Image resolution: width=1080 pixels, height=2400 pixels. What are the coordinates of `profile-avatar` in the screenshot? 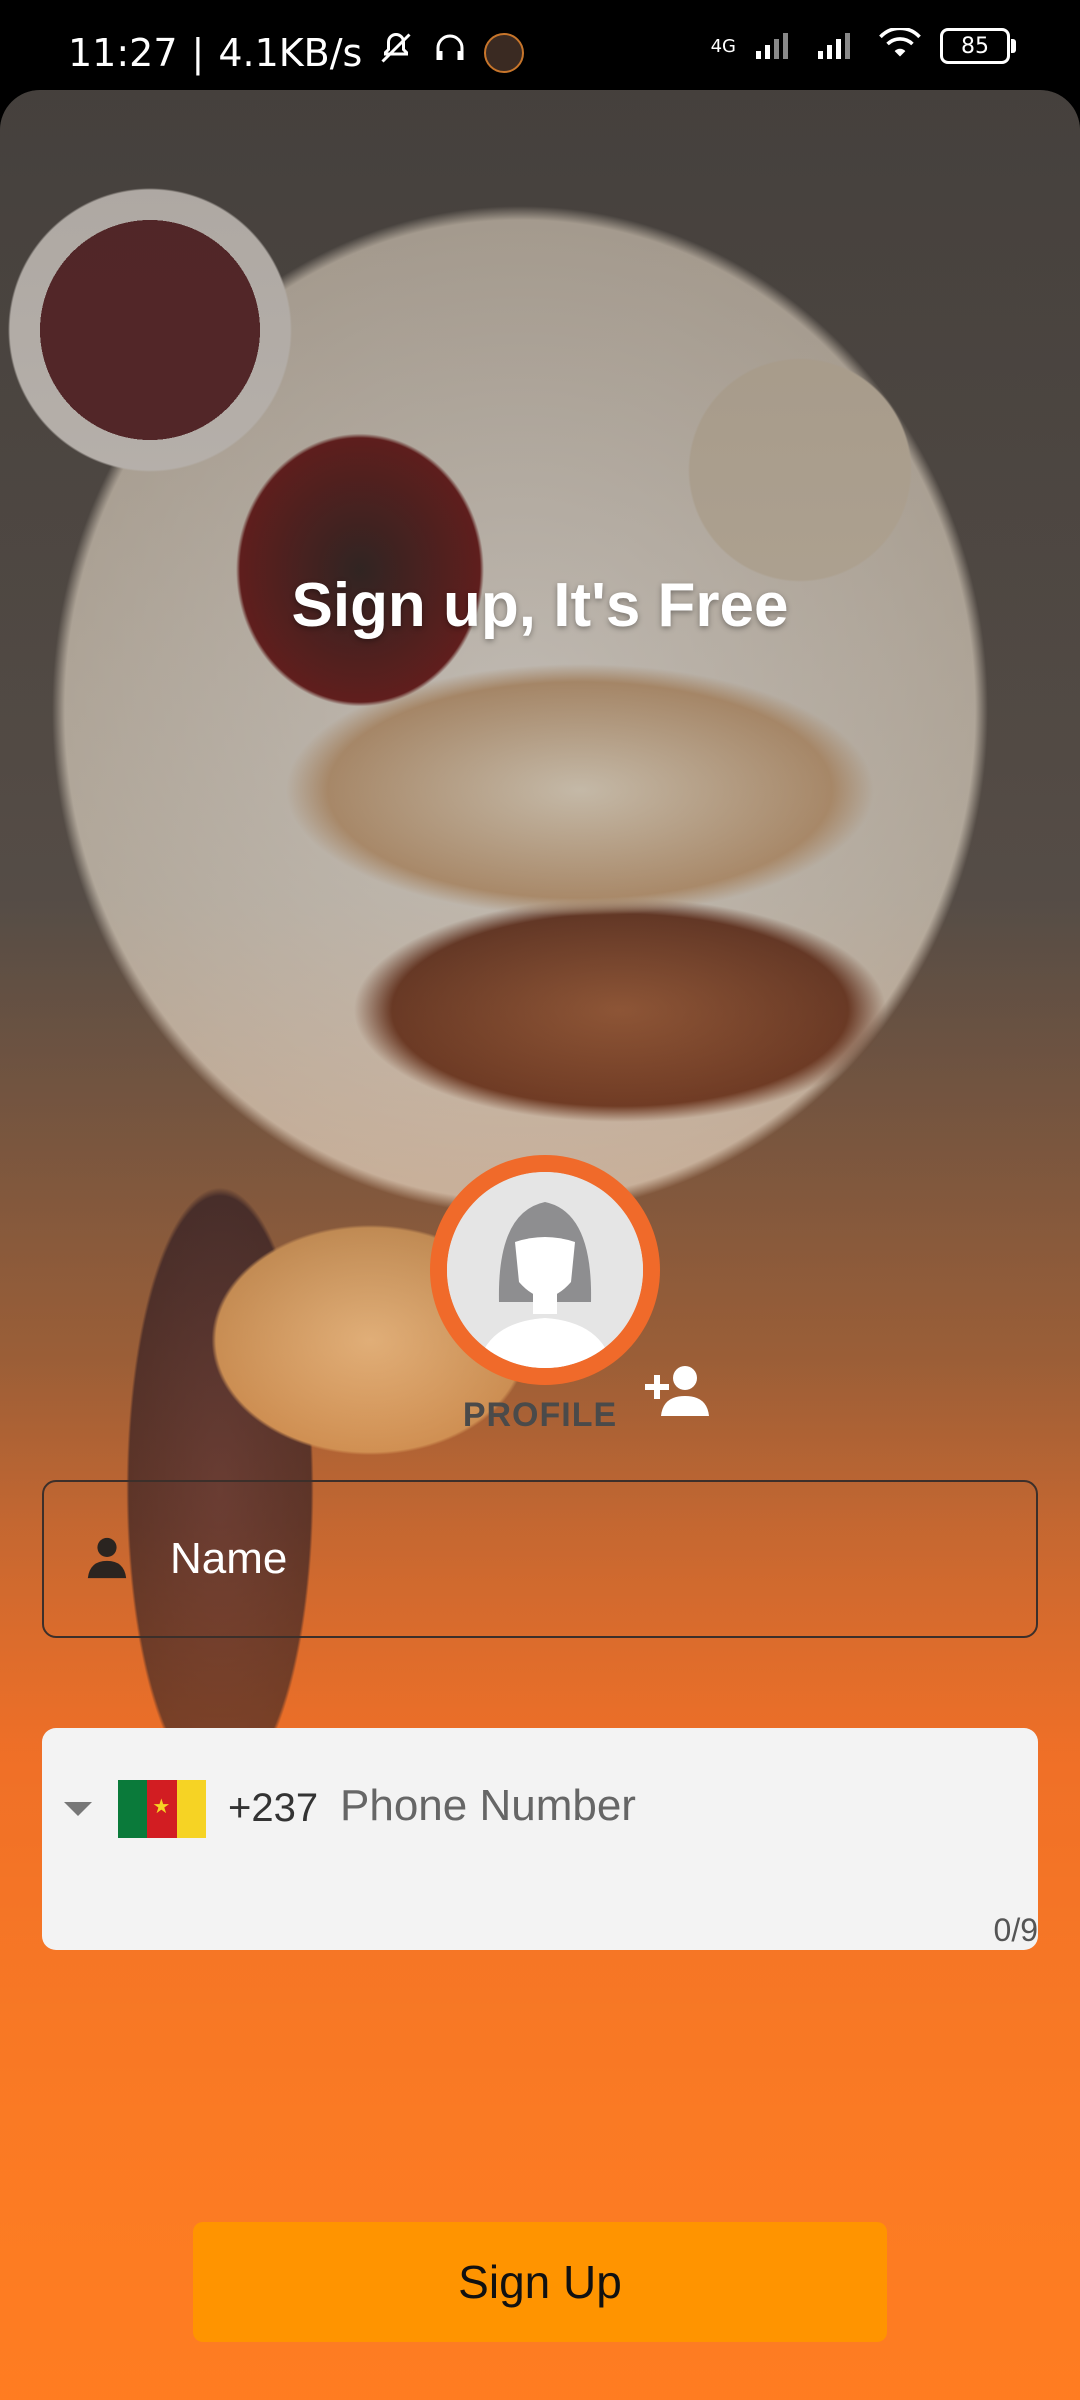 It's located at (545, 1270).